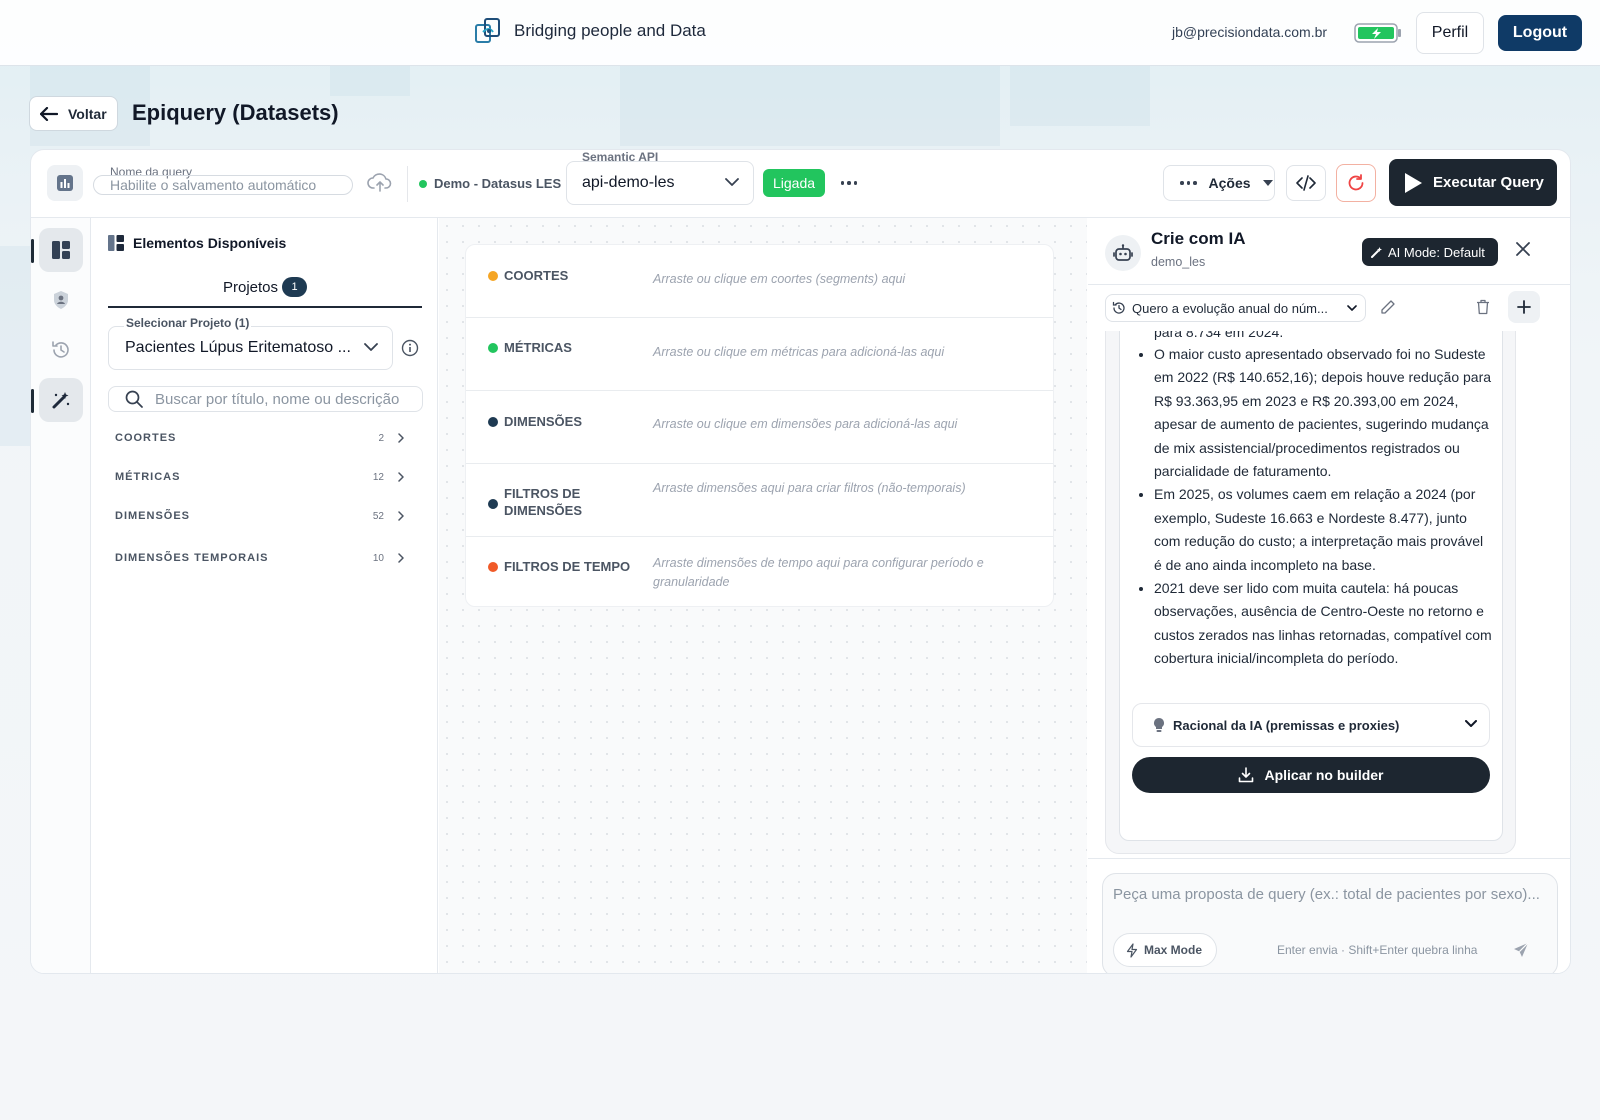 The height and width of the screenshot is (1120, 1600). What do you see at coordinates (1165, 950) in the screenshot?
I see `max-mode-button: Max Mode` at bounding box center [1165, 950].